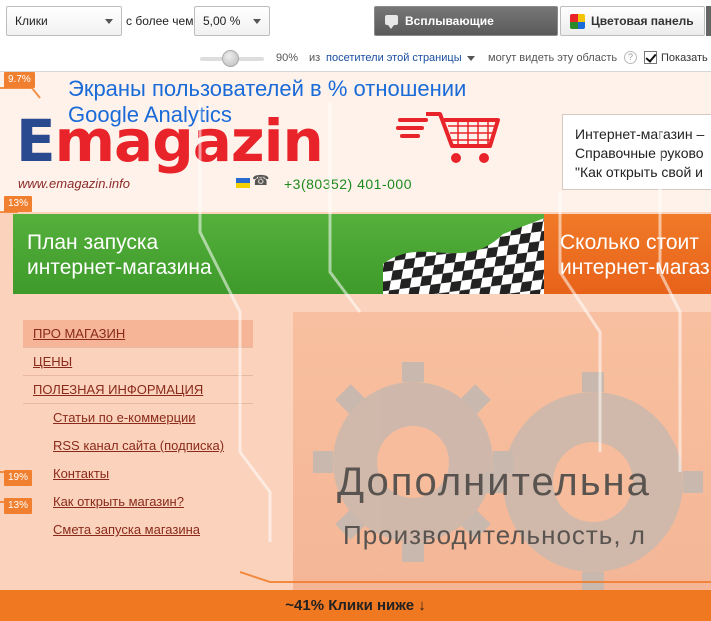 Image resolution: width=711 pixels, height=621 pixels. What do you see at coordinates (119, 267) in the screenshot?
I see `banner-launch-plan-line2: интернет-магазина` at bounding box center [119, 267].